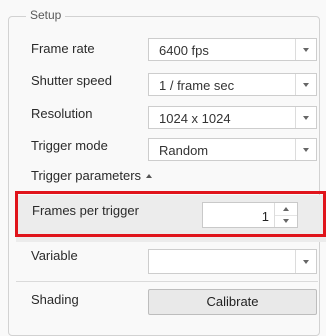  I want to click on resolution-value: 1024 x 1024, so click(195, 118).